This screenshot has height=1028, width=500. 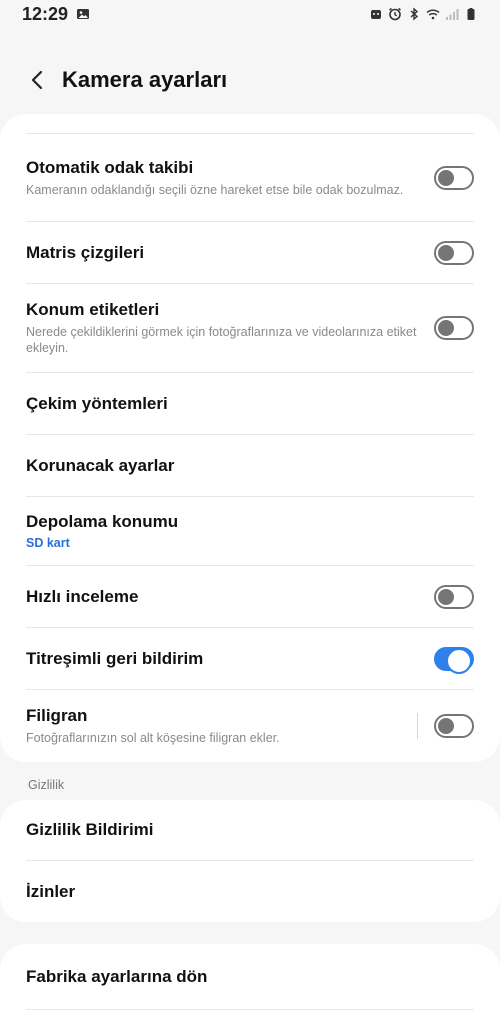 I want to click on setting-title: Gizlilik Bildirimi, so click(x=90, y=829).